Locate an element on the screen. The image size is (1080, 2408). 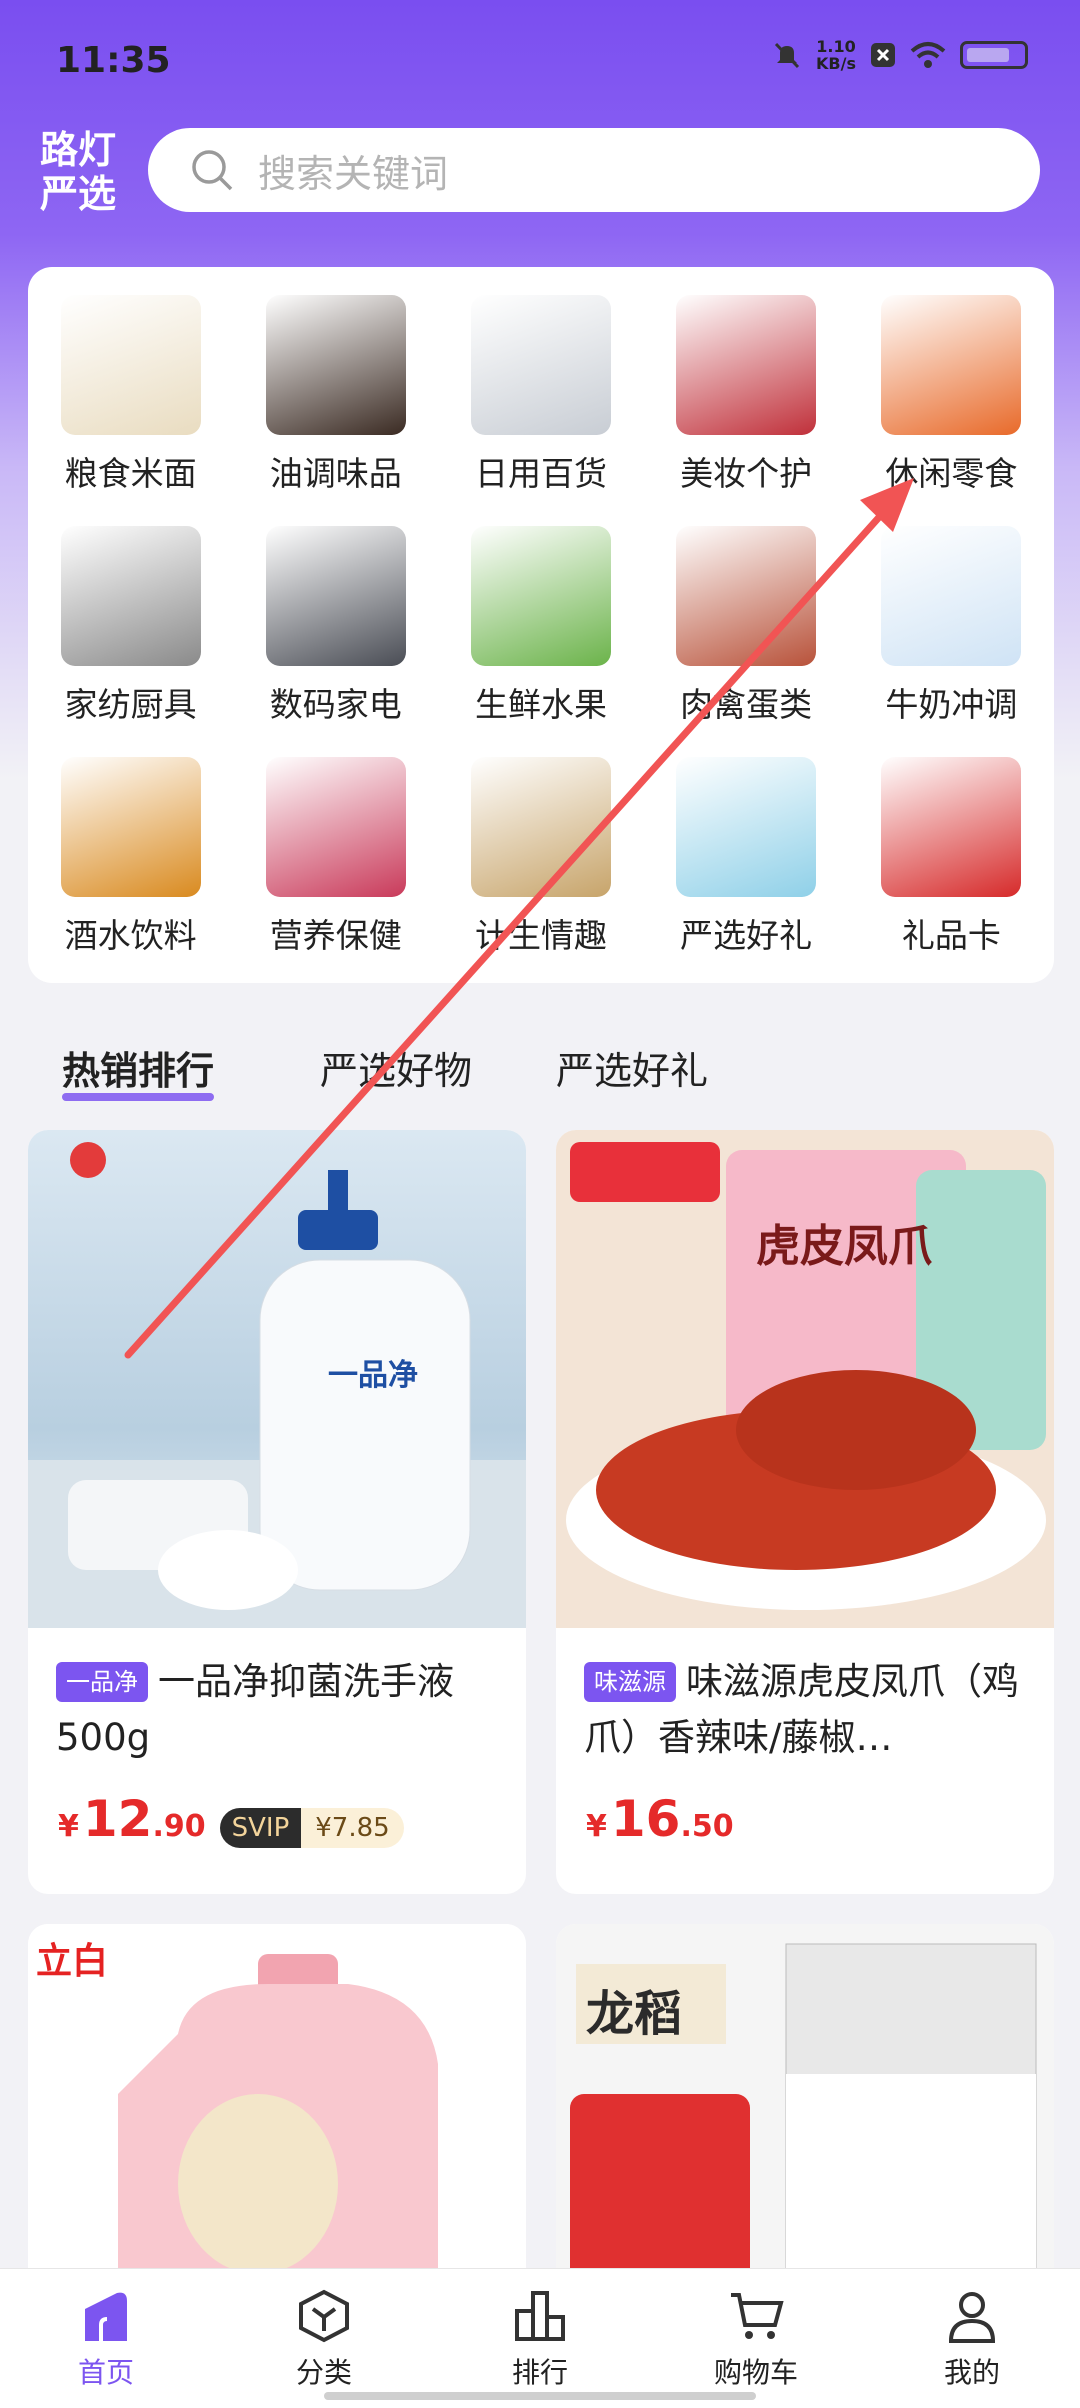
nav-profile: 我的 is located at coordinates (972, 2339).